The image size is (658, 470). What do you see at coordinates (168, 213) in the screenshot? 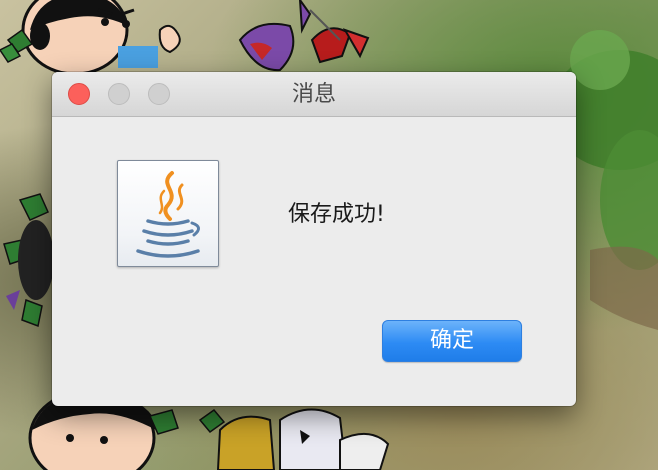
I see `java-coffee-cup-icon` at bounding box center [168, 213].